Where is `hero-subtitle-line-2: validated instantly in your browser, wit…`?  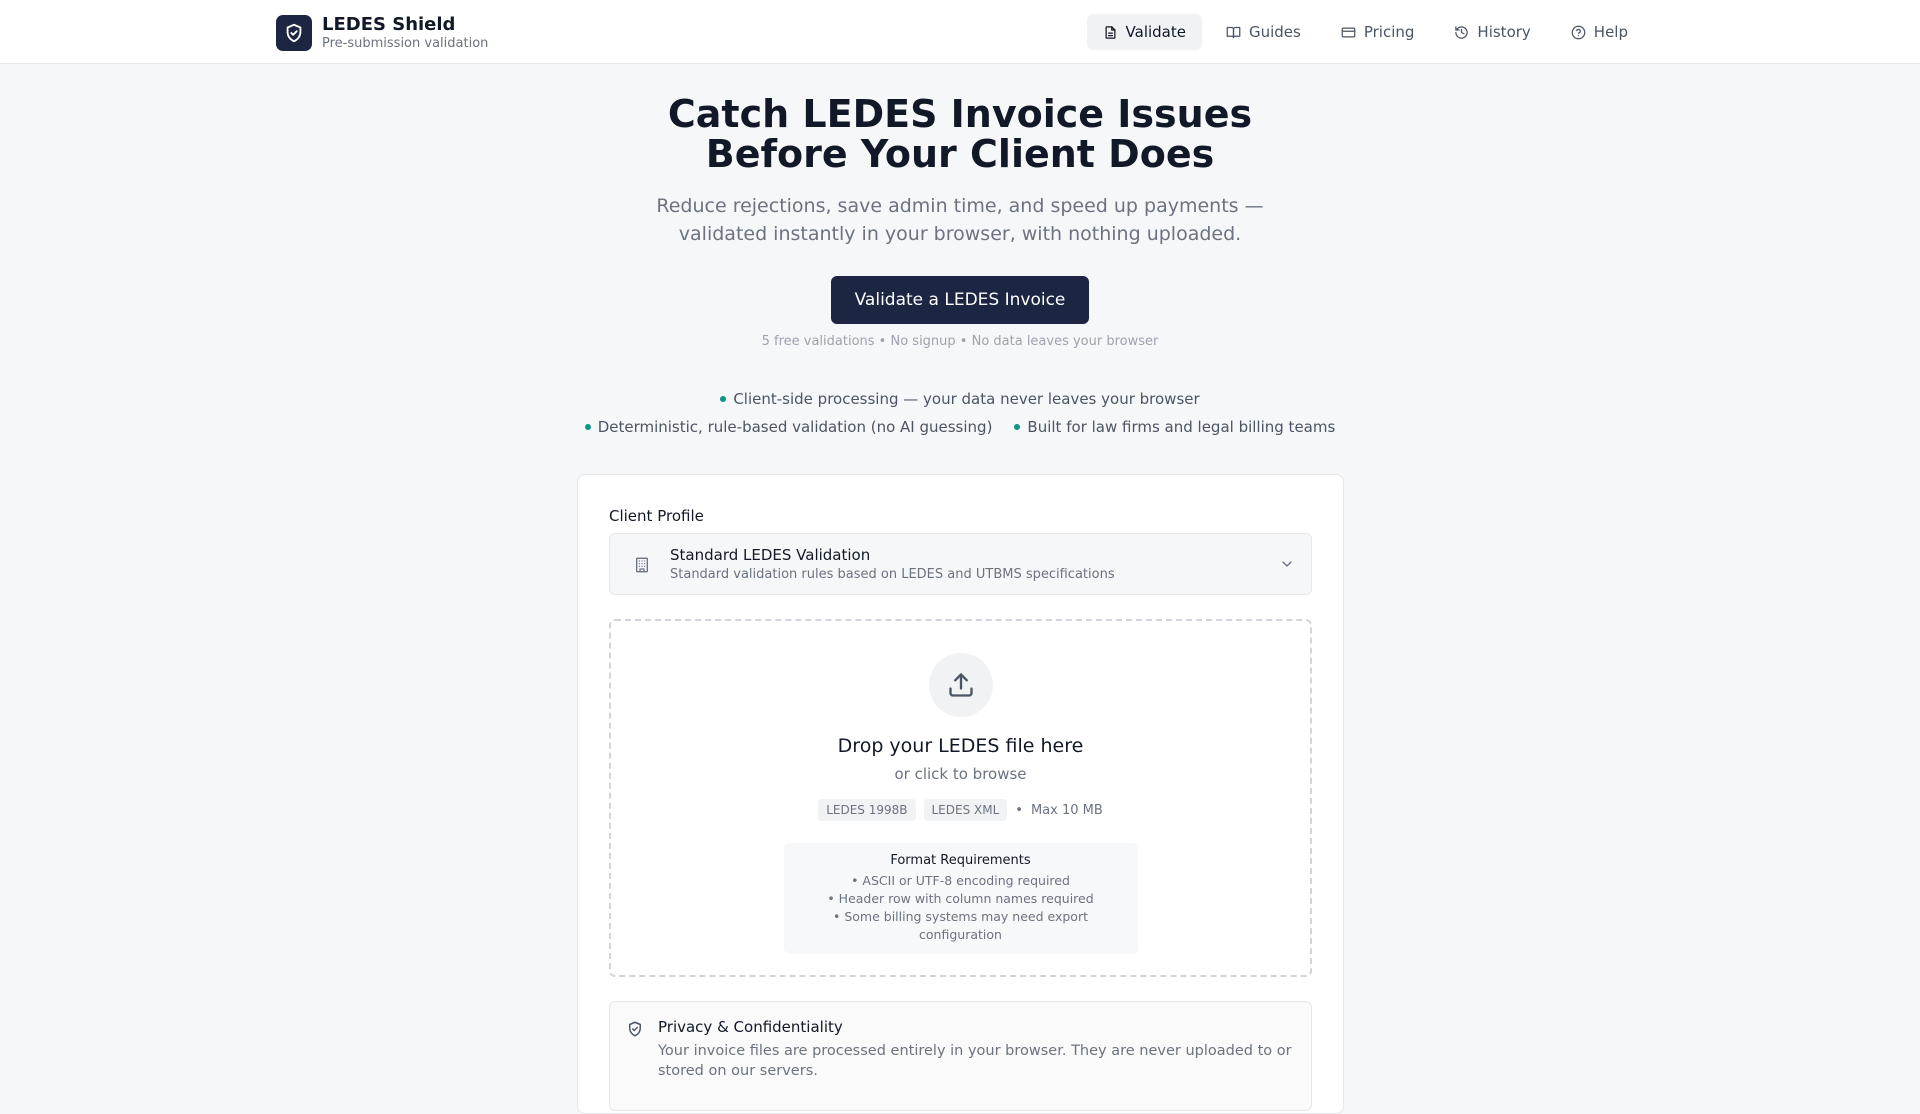 hero-subtitle-line-2: validated instantly in your browser, wit… is located at coordinates (960, 234).